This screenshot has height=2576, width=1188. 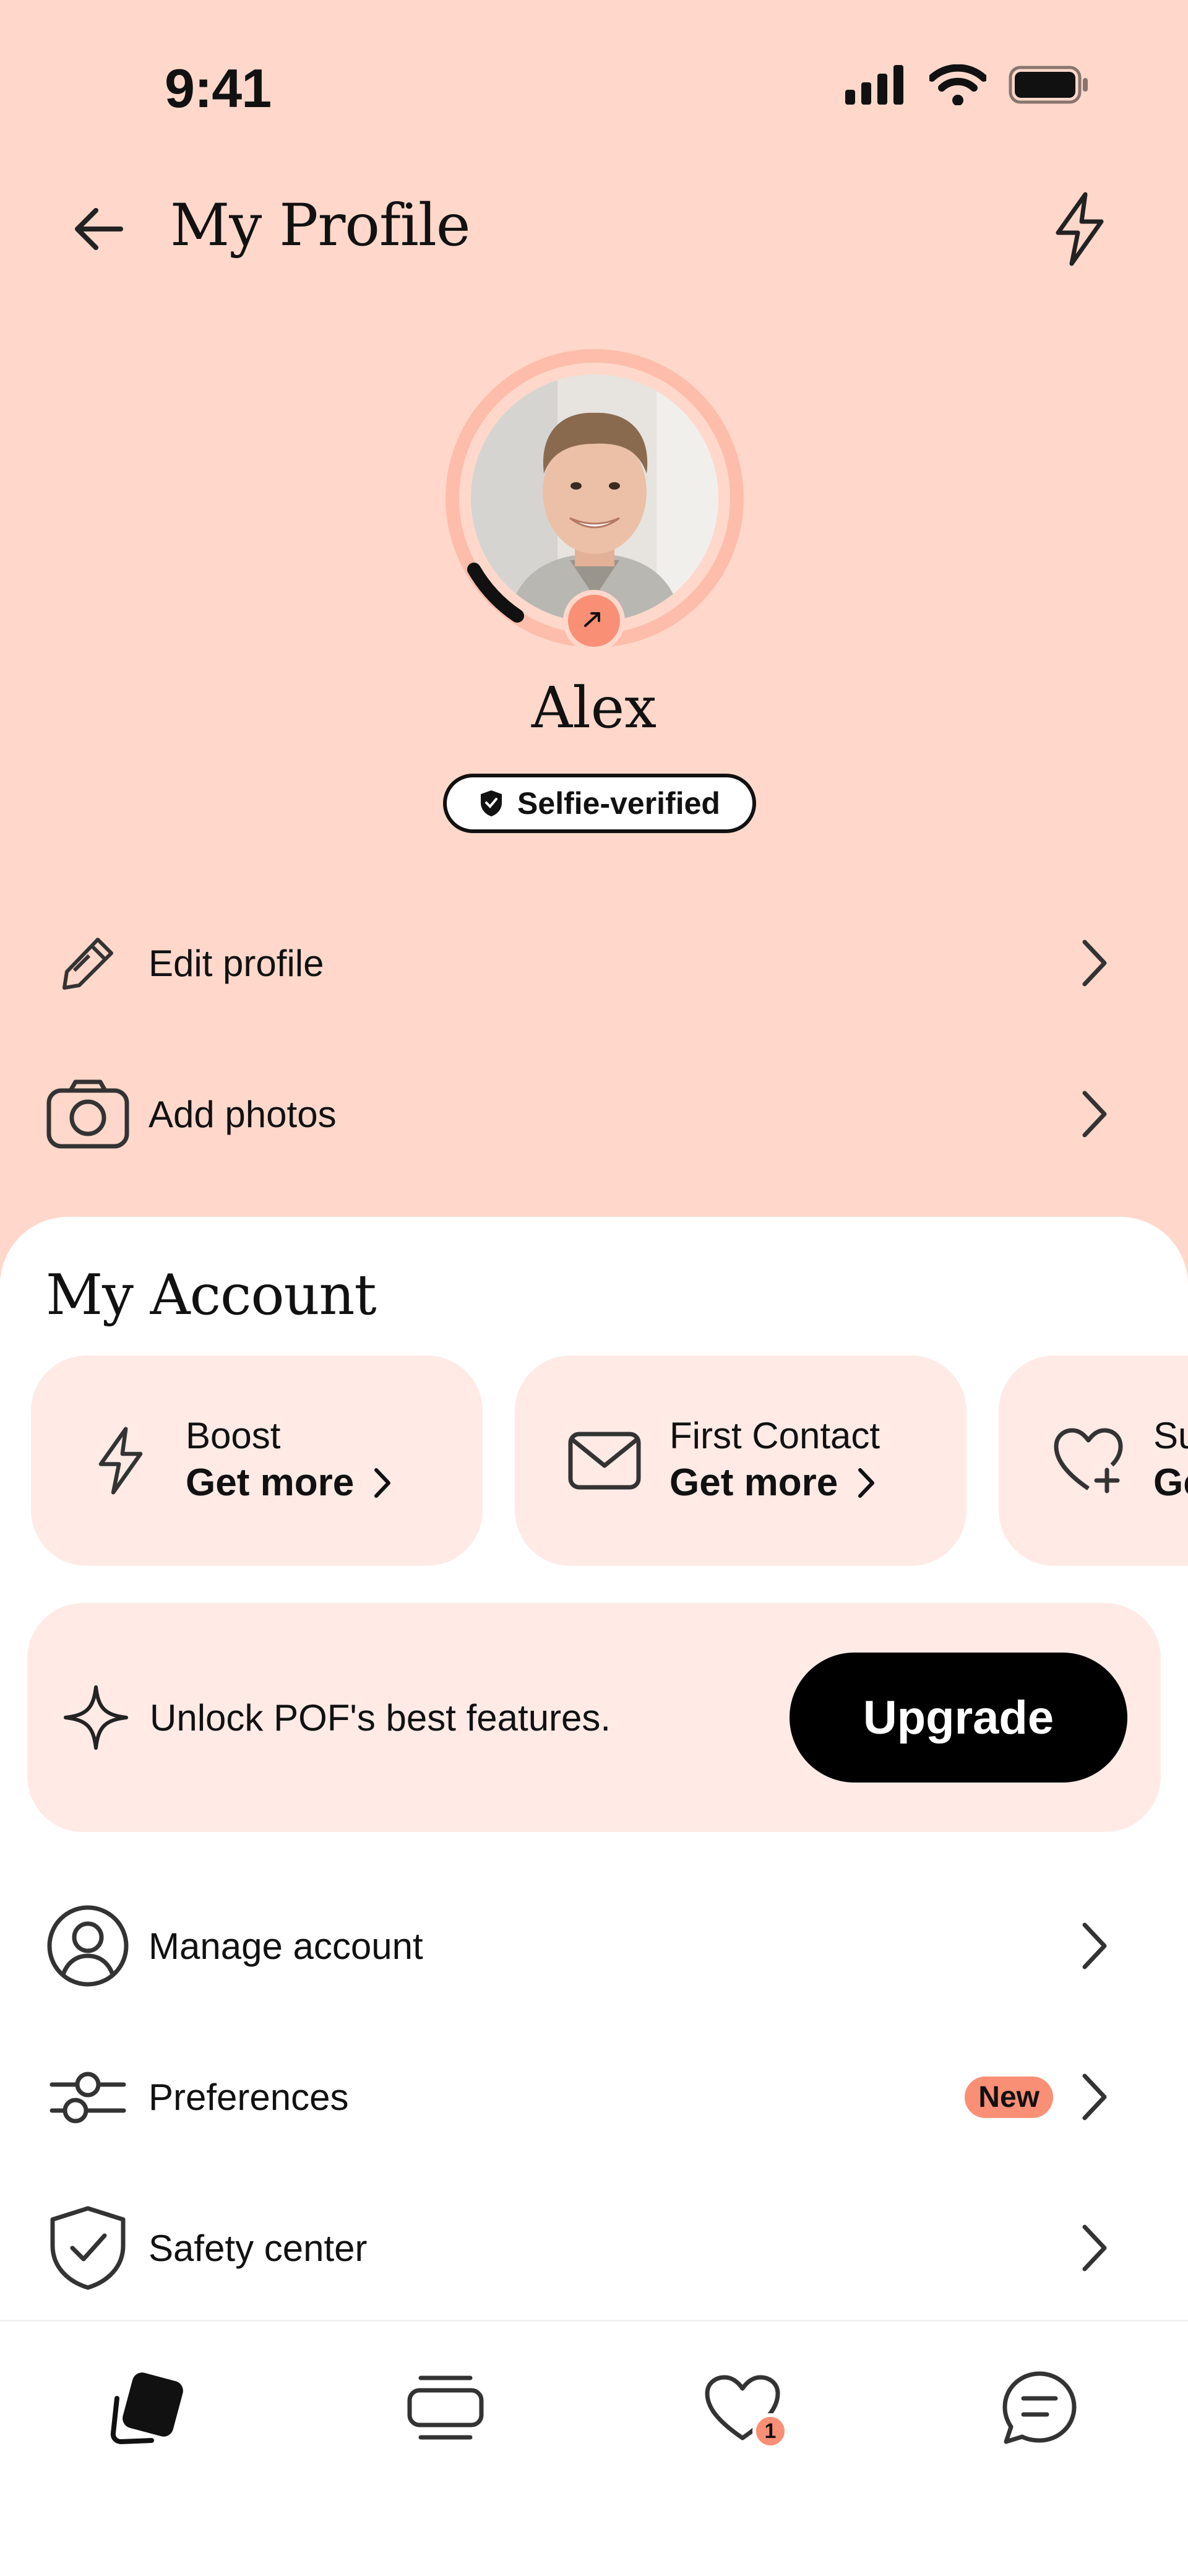 What do you see at coordinates (594, 963) in the screenshot?
I see `edit-profile-row: Edit profile` at bounding box center [594, 963].